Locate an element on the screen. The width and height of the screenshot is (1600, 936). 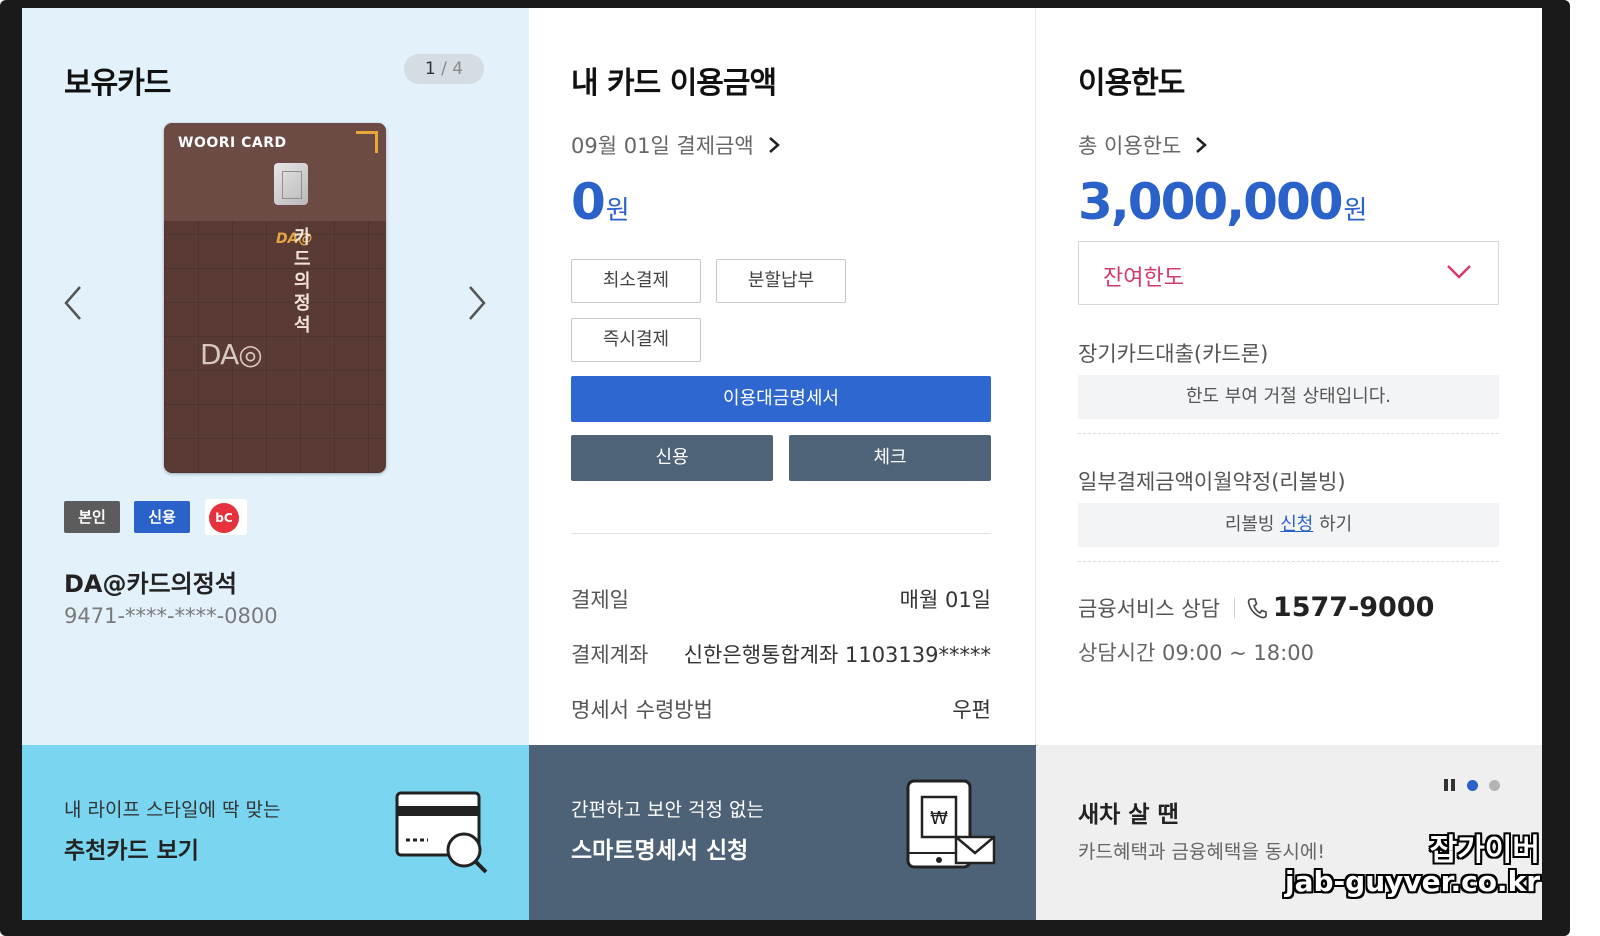
recommend-card-banner: 내 라이프 스타일에 딱 맞는 추천카드 보기 is located at coordinates (275, 832).